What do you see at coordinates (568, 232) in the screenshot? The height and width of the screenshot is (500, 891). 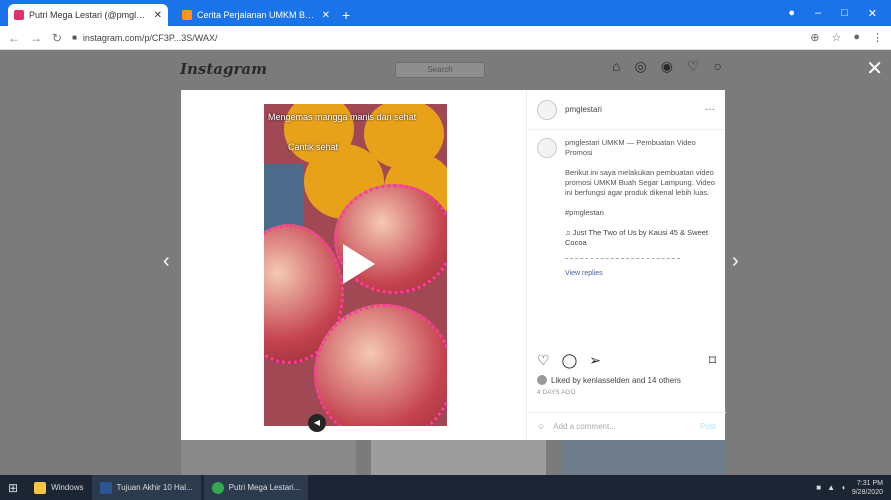 I see `music-icon: ♫` at bounding box center [568, 232].